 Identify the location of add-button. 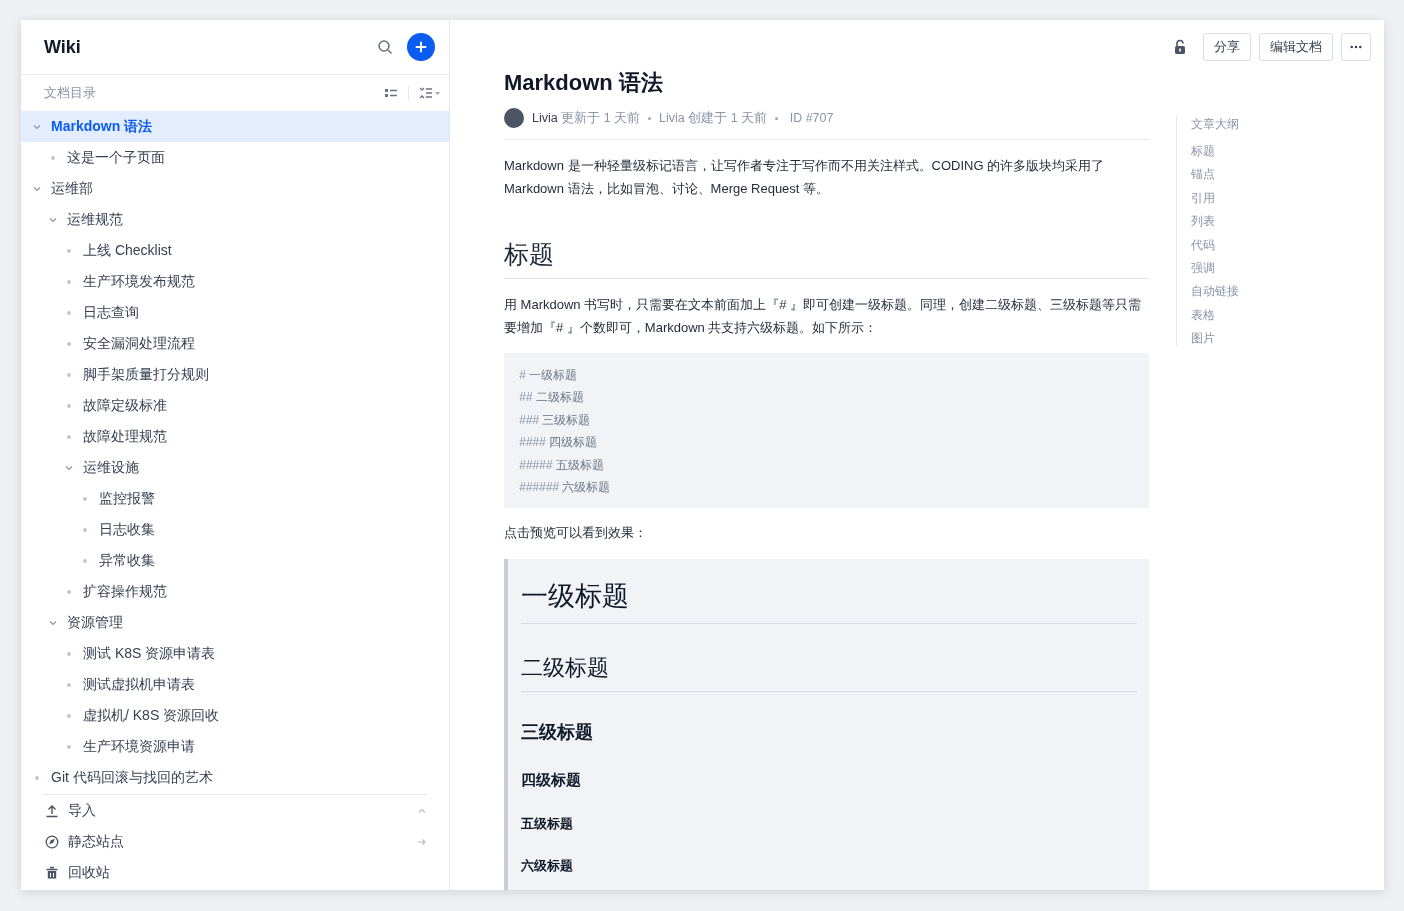
(421, 47).